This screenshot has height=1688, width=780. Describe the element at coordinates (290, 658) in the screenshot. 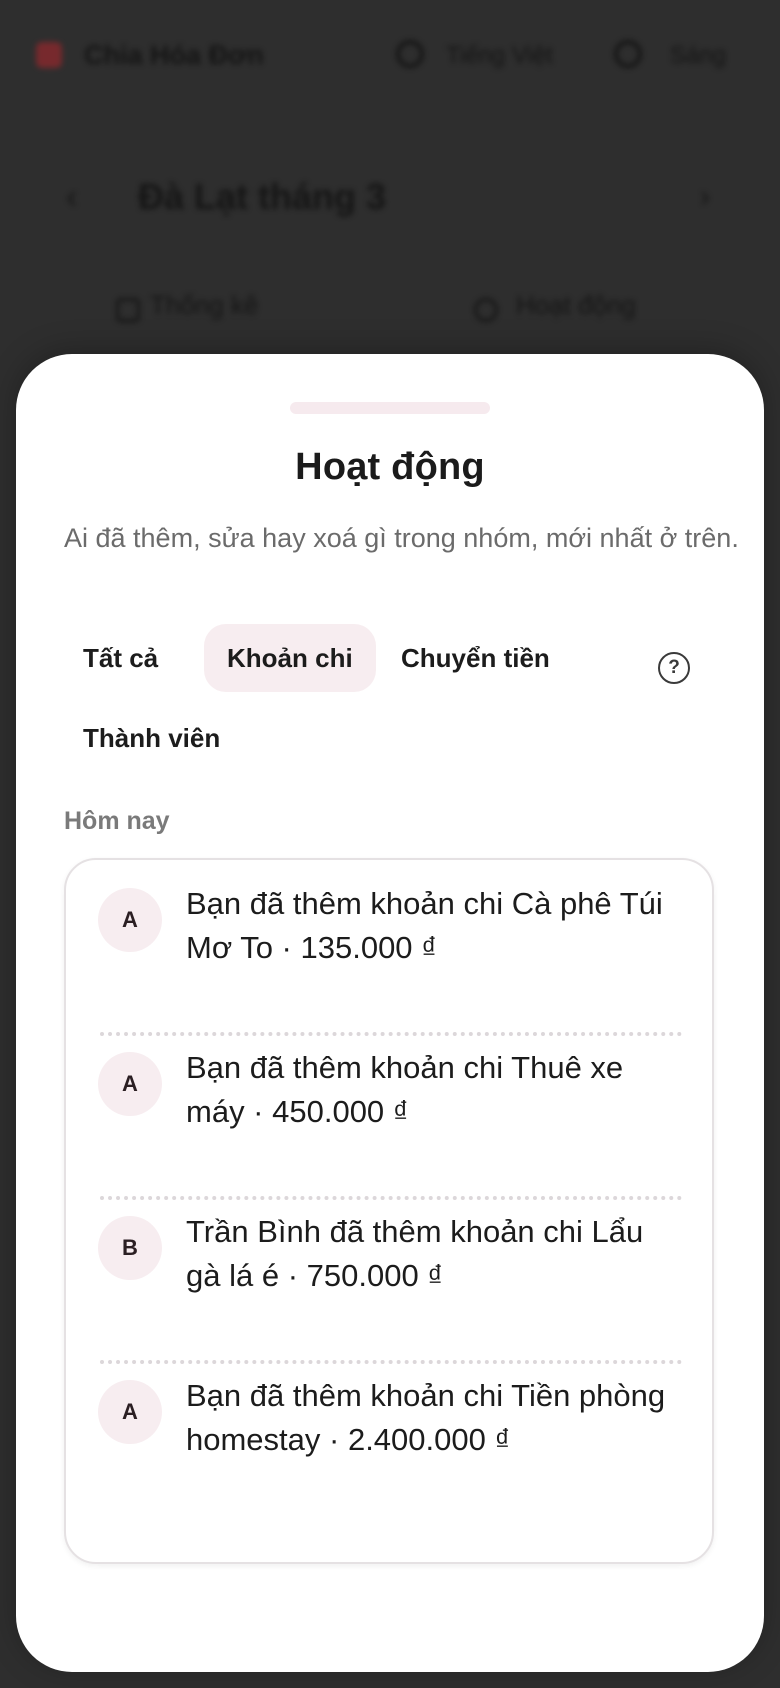

I see `filter-expenses: Khoản chi` at that location.